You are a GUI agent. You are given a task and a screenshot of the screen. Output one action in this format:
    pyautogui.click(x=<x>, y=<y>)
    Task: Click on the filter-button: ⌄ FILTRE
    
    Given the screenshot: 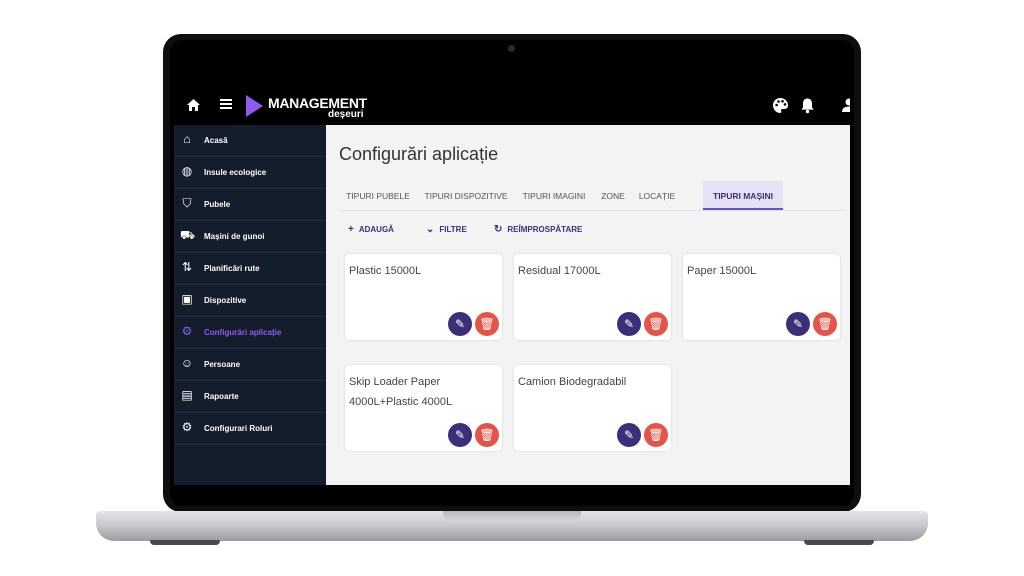 What is the action you would take?
    pyautogui.click(x=446, y=229)
    